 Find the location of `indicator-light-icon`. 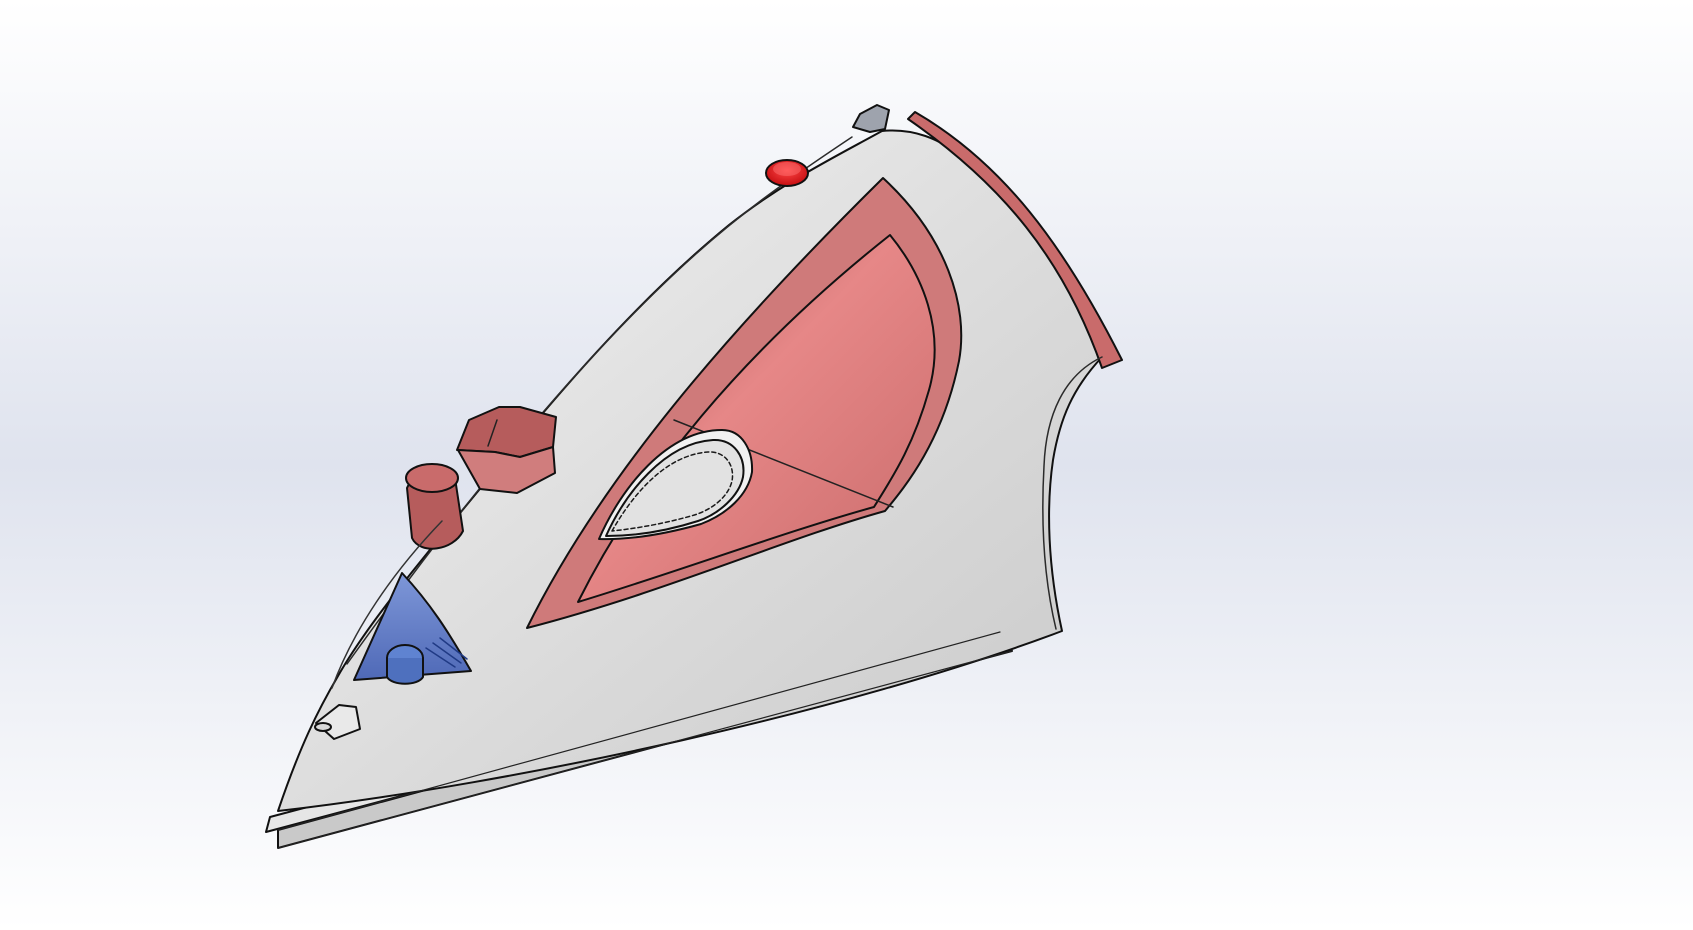

indicator-light-icon is located at coordinates (787, 173).